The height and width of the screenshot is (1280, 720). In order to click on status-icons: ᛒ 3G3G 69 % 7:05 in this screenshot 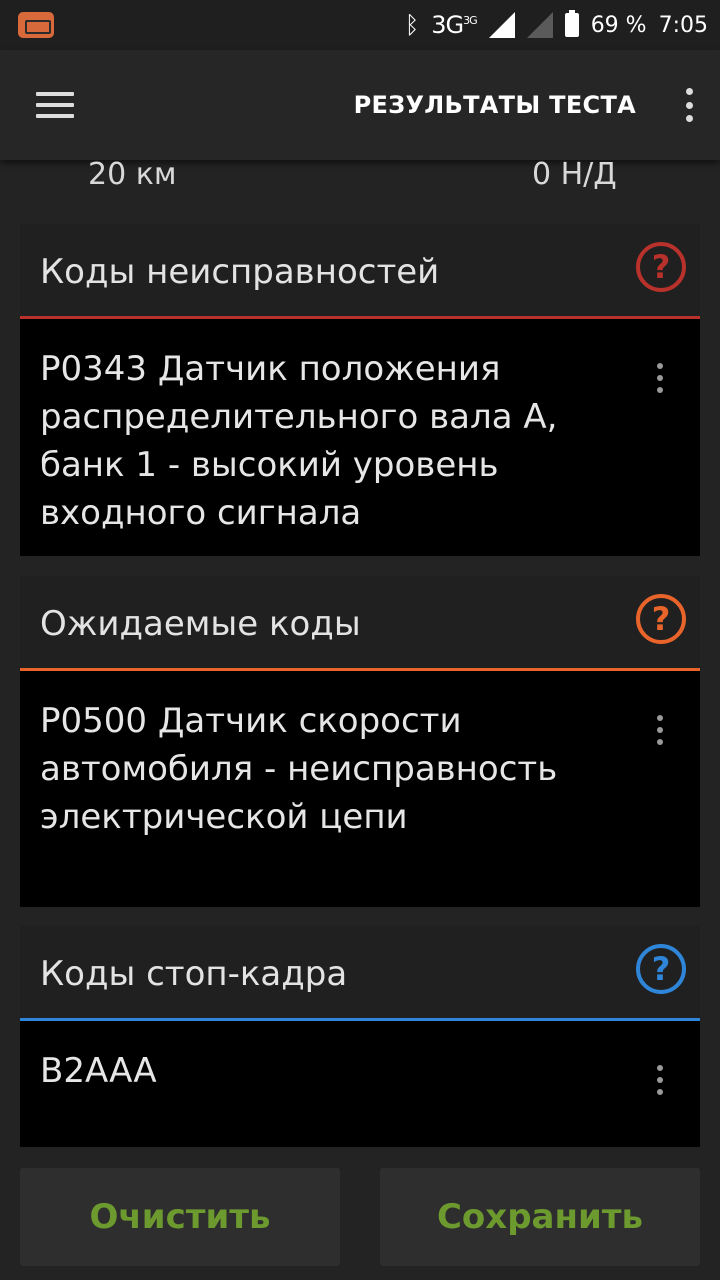, I will do `click(556, 24)`.